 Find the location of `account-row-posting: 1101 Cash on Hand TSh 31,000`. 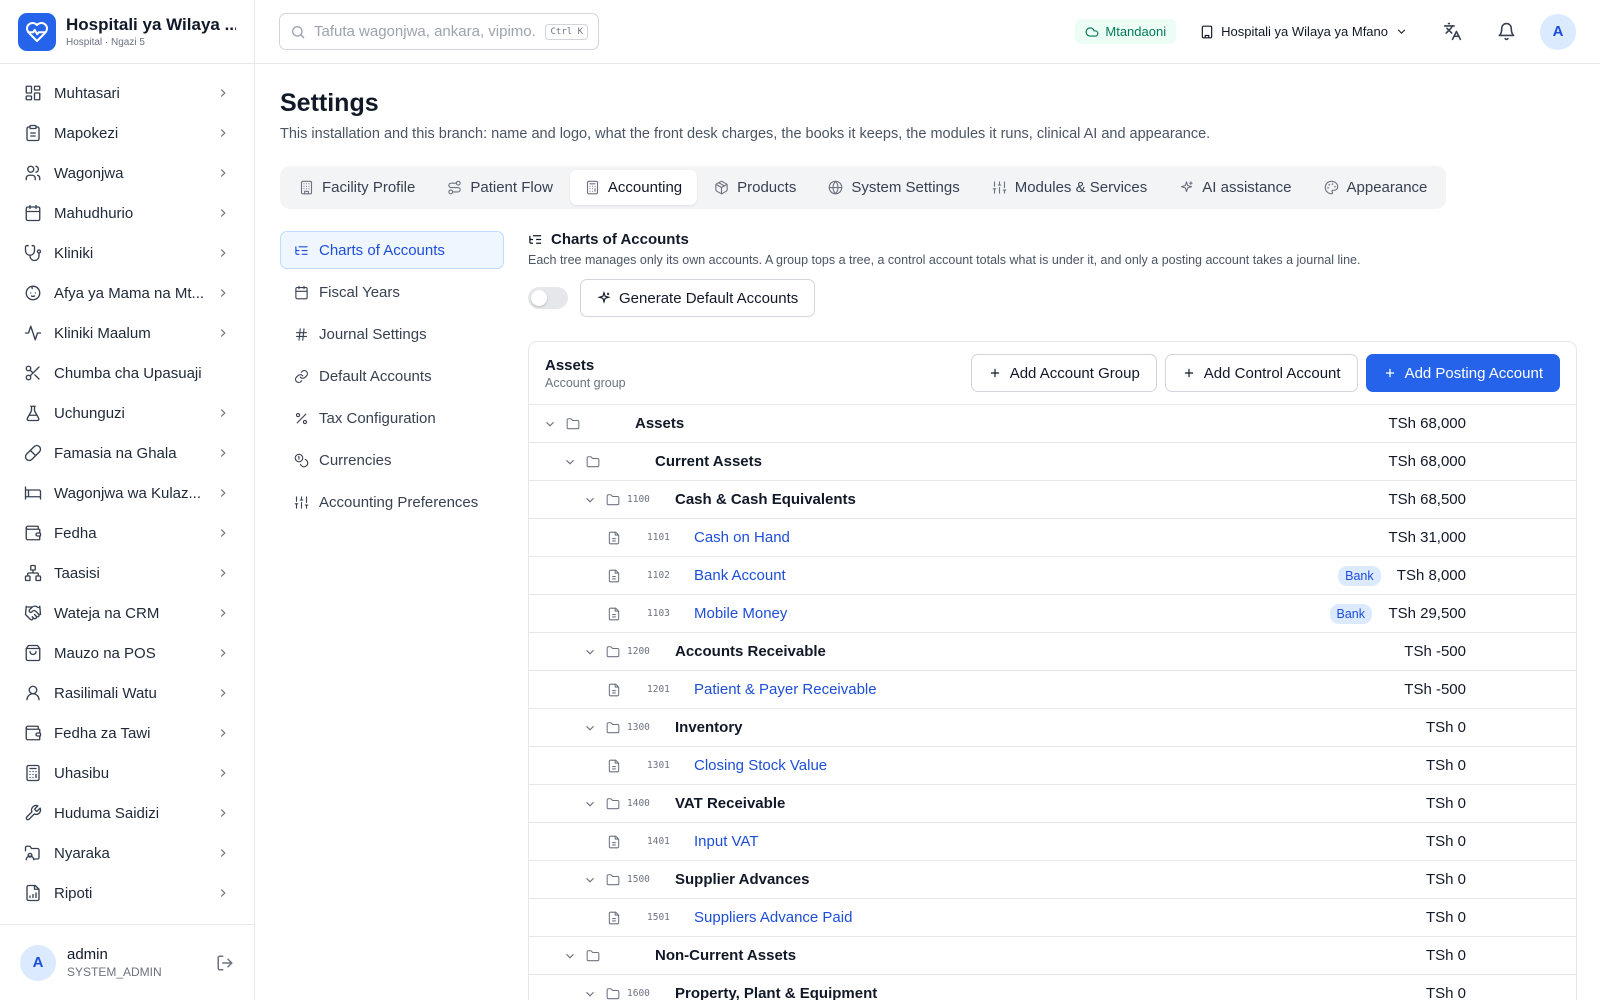

account-row-posting: 1101 Cash on Hand TSh 31,000 is located at coordinates (1052, 538).